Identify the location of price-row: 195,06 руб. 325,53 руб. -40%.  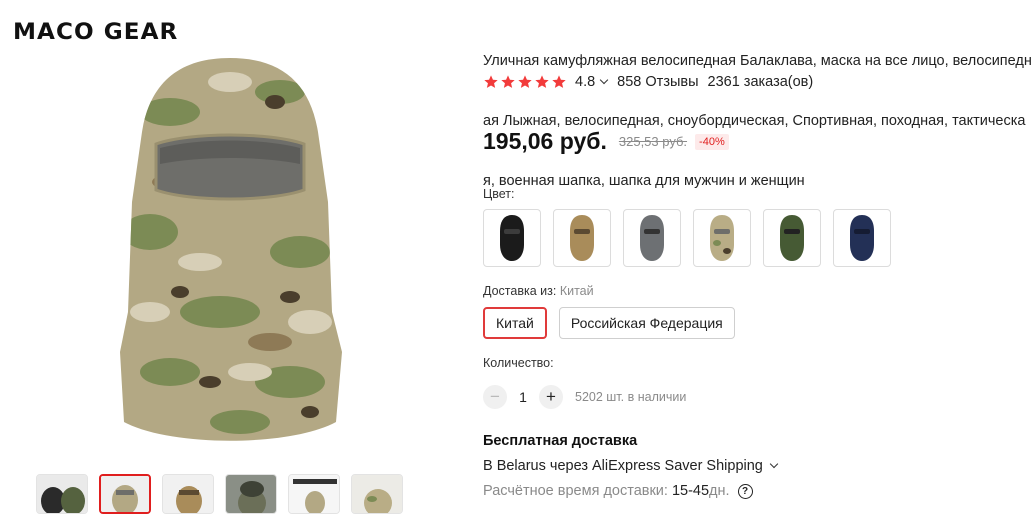
(606, 141).